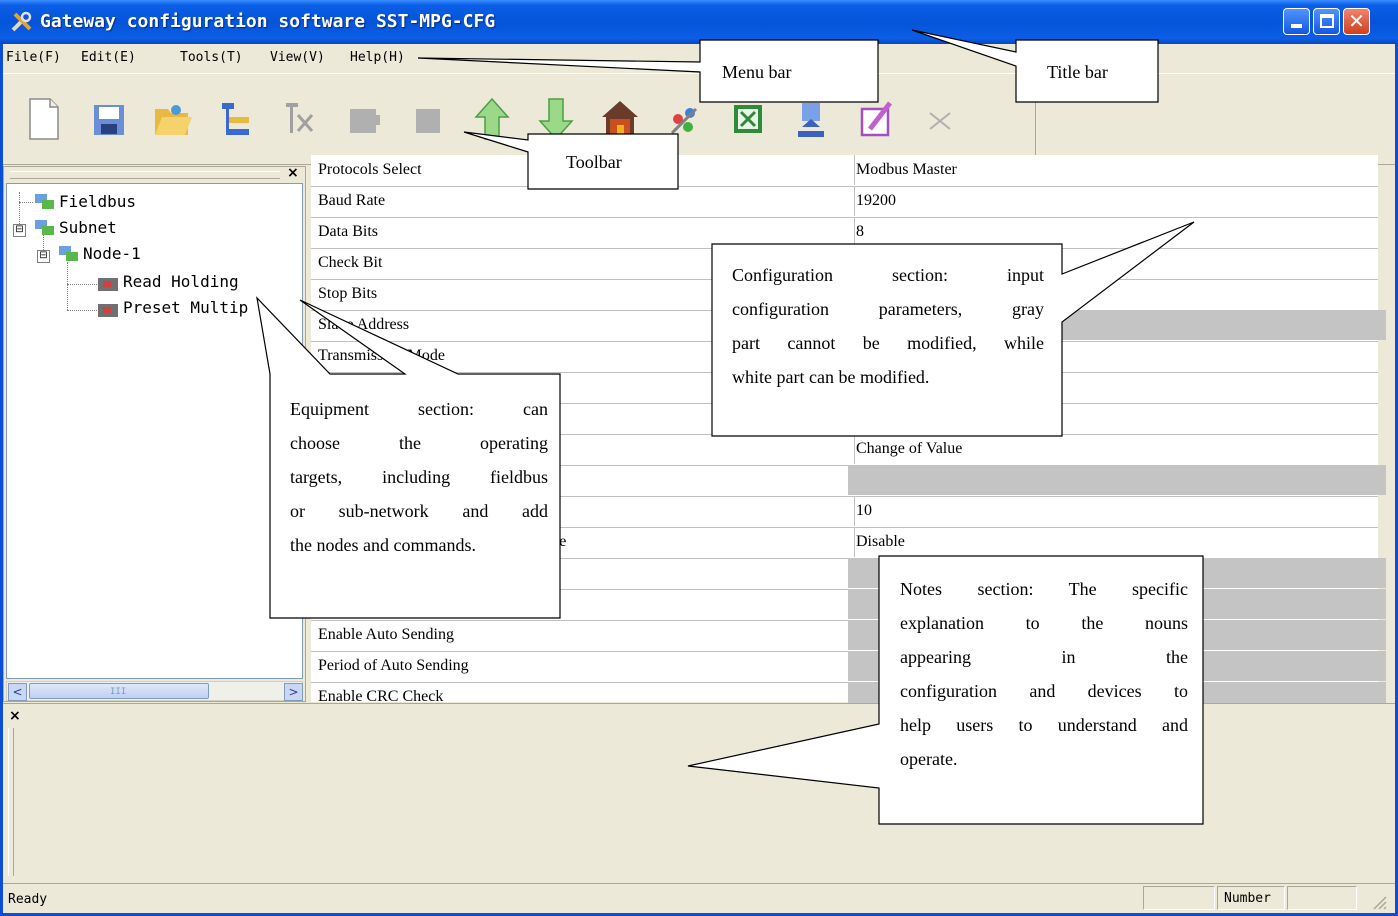 The height and width of the screenshot is (916, 1398). Describe the element at coordinates (236, 119) in the screenshot. I see `add-subnet-icon` at that location.